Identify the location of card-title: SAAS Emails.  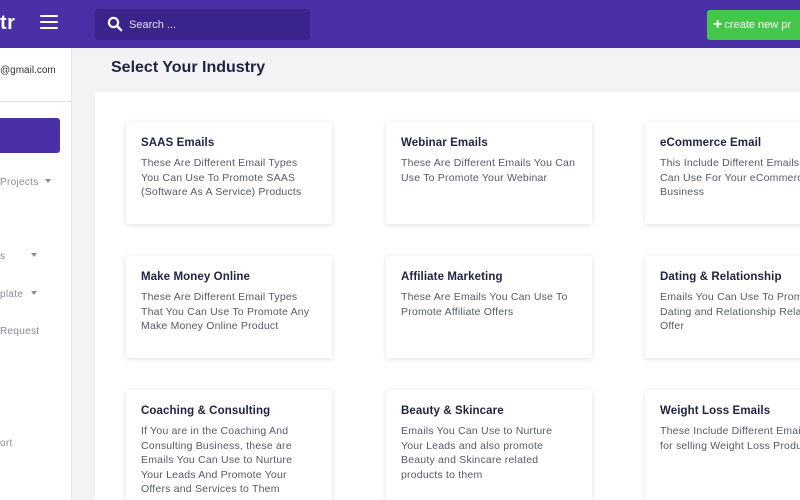
(178, 143).